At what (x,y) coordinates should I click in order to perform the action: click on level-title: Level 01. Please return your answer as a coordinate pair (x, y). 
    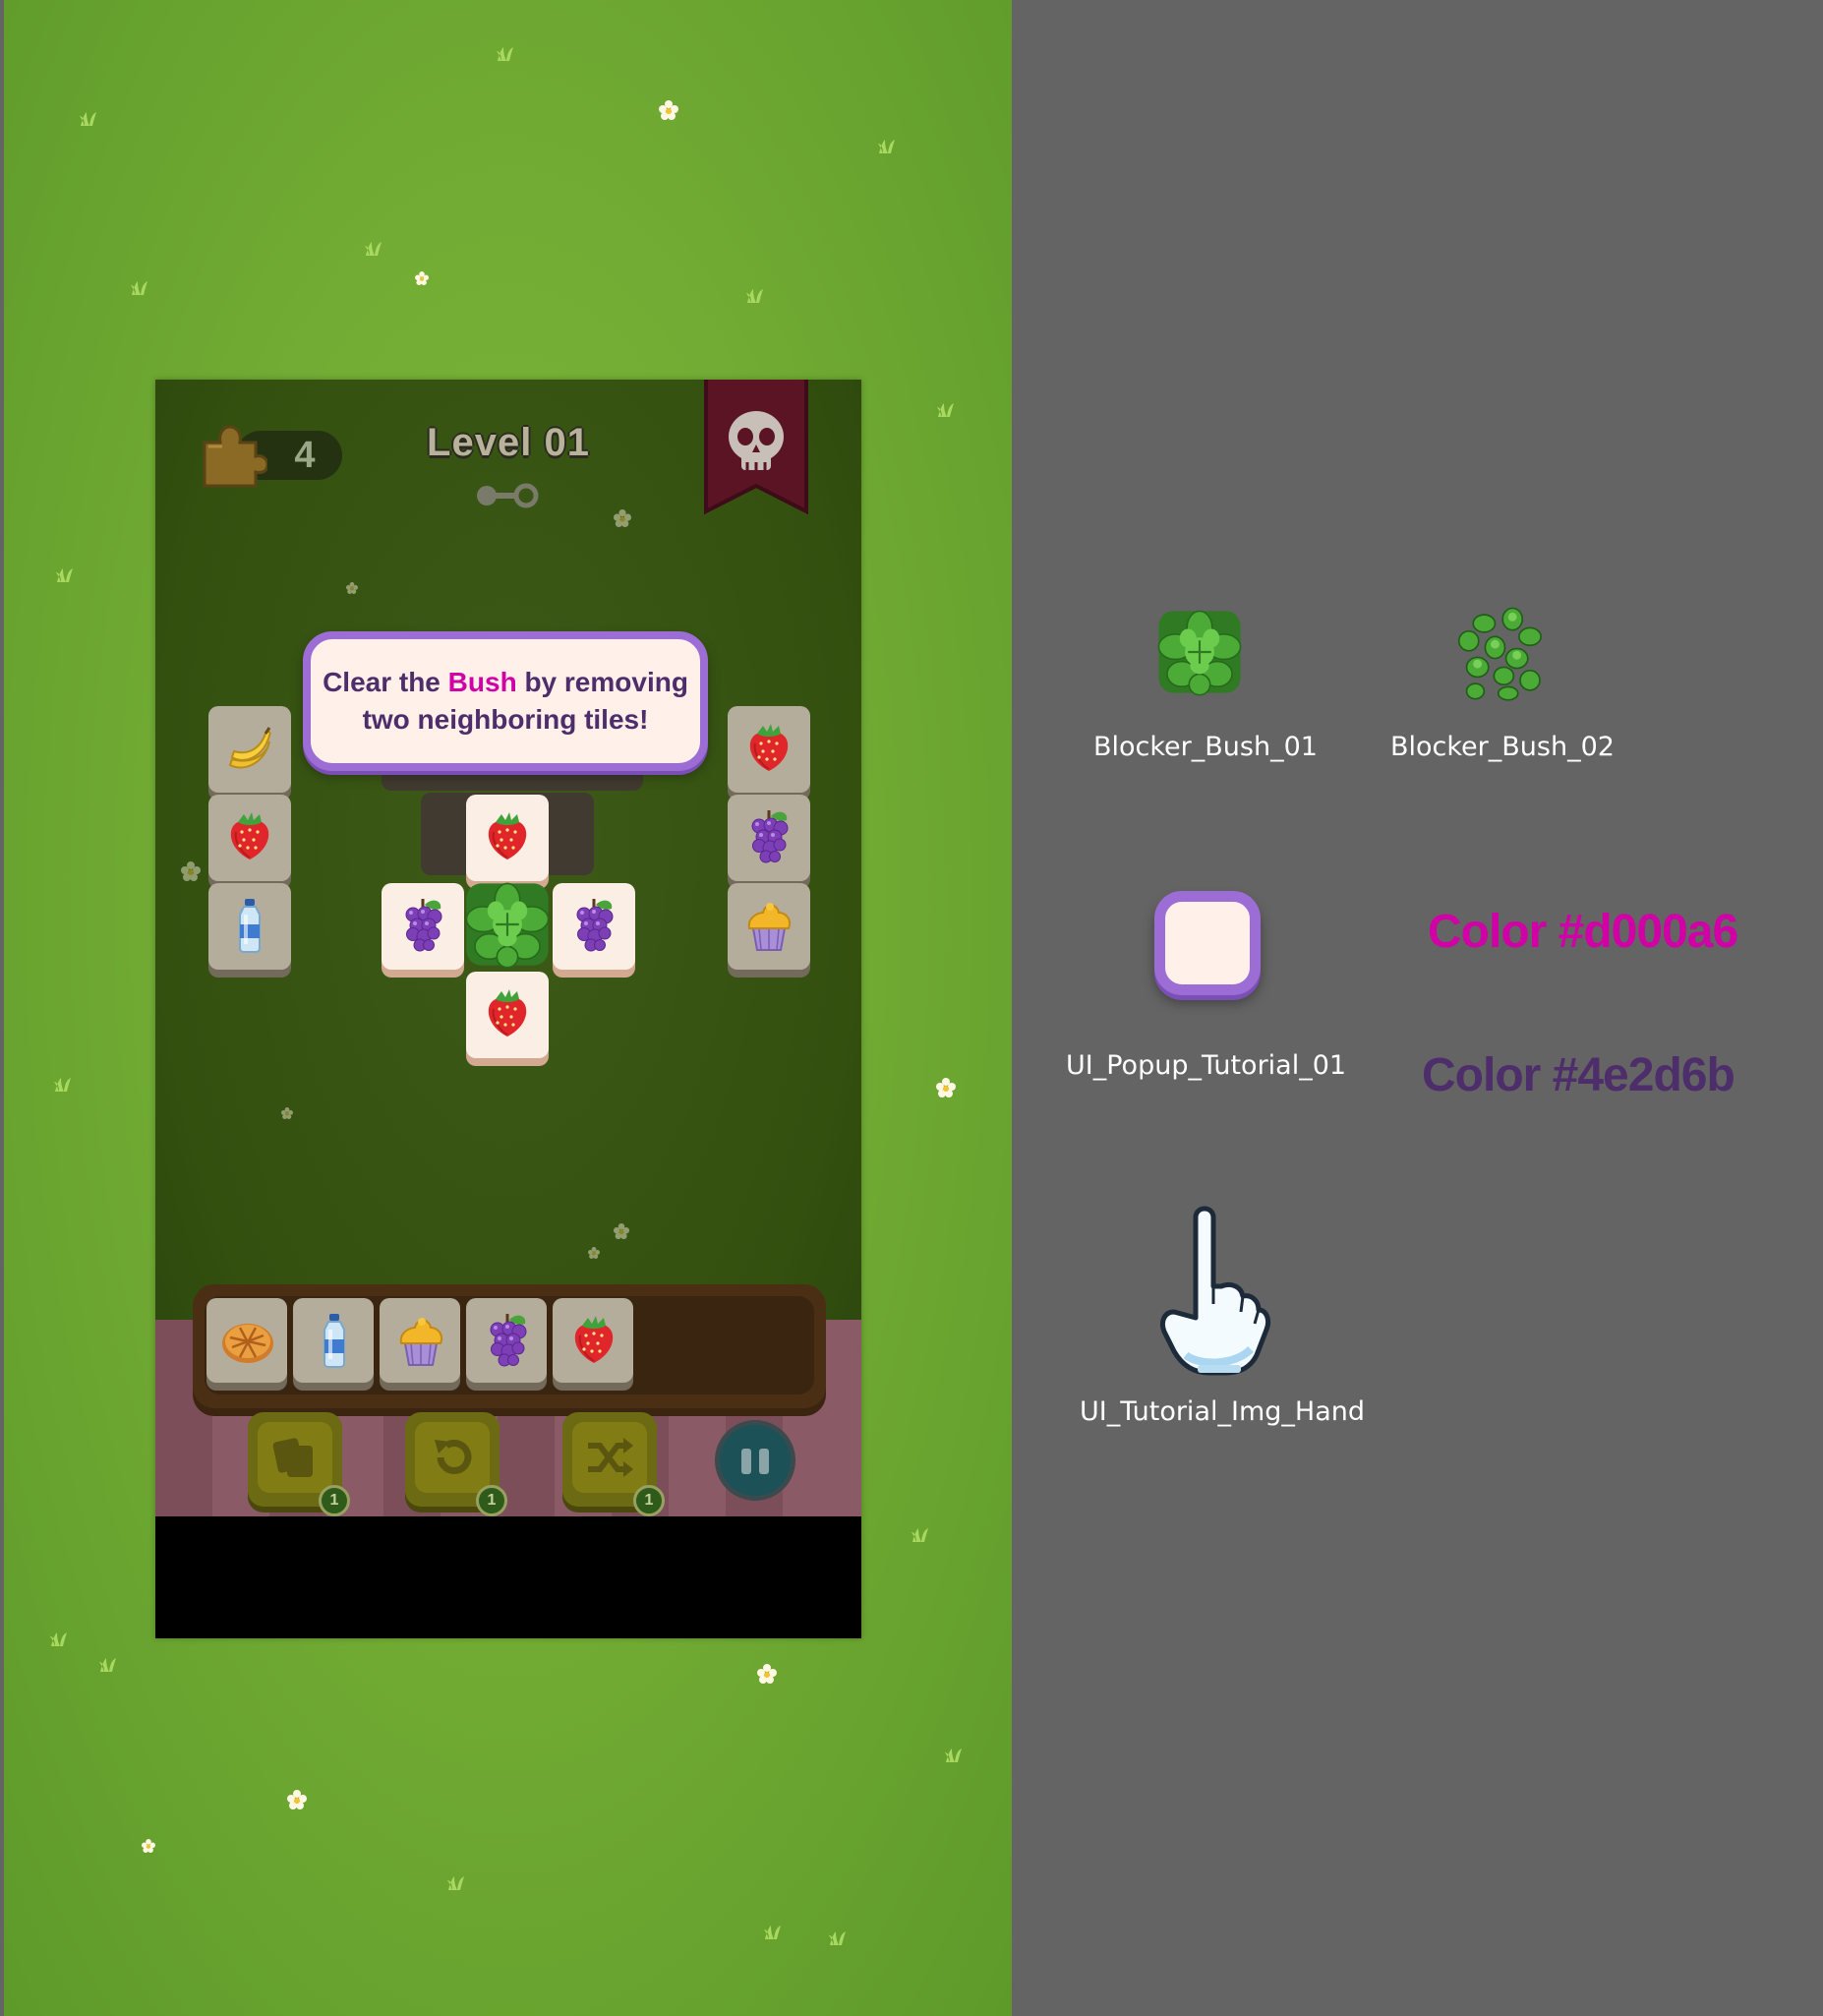
    Looking at the image, I should click on (508, 442).